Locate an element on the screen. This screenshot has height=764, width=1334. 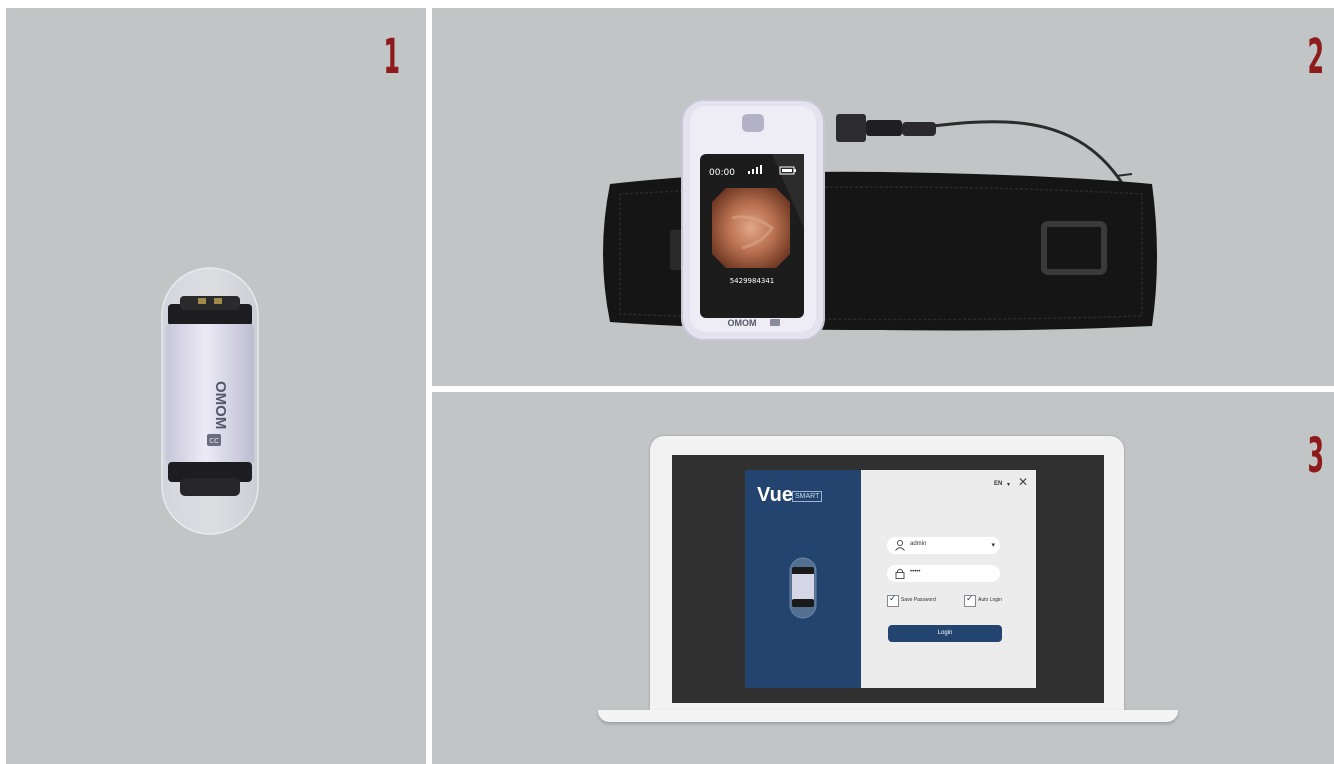
app-brand: Vue is located at coordinates (775, 495).